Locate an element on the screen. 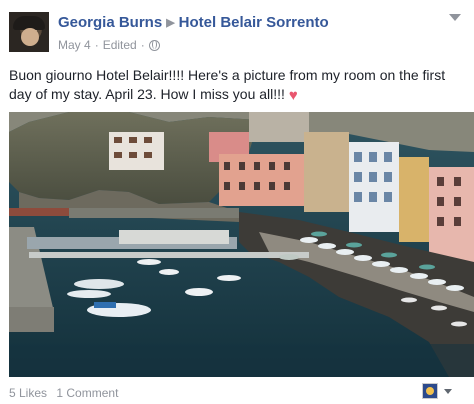 The height and width of the screenshot is (404, 474). page-avatar-icon is located at coordinates (430, 391).